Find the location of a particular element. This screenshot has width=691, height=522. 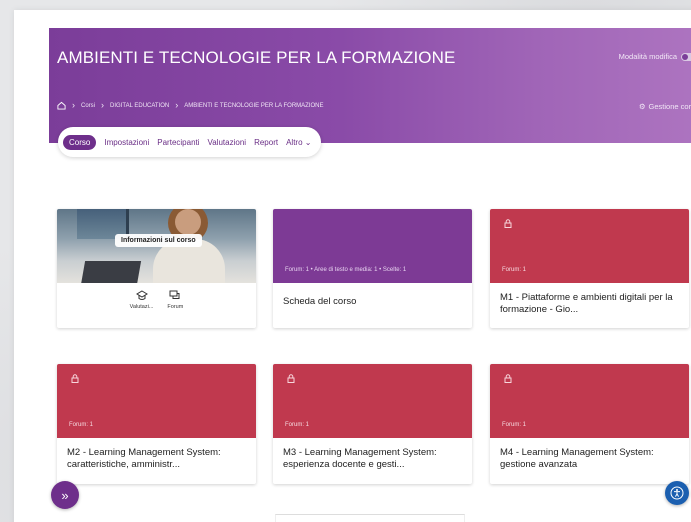

double-chevron-right-icon: » is located at coordinates (65, 495).